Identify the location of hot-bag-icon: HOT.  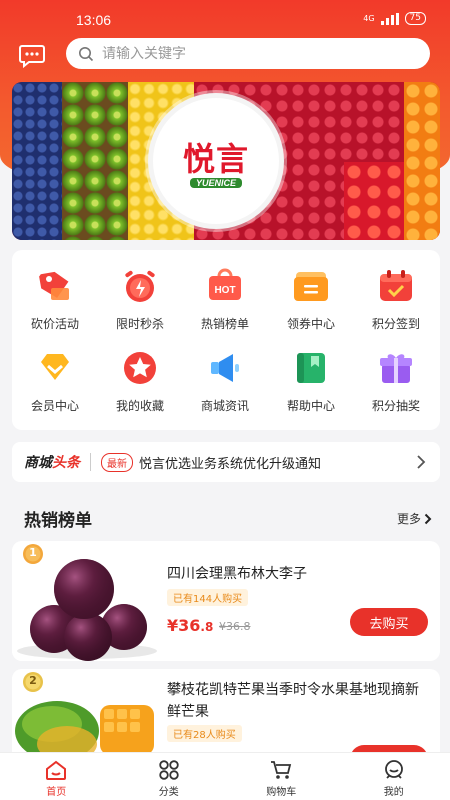
(225, 286).